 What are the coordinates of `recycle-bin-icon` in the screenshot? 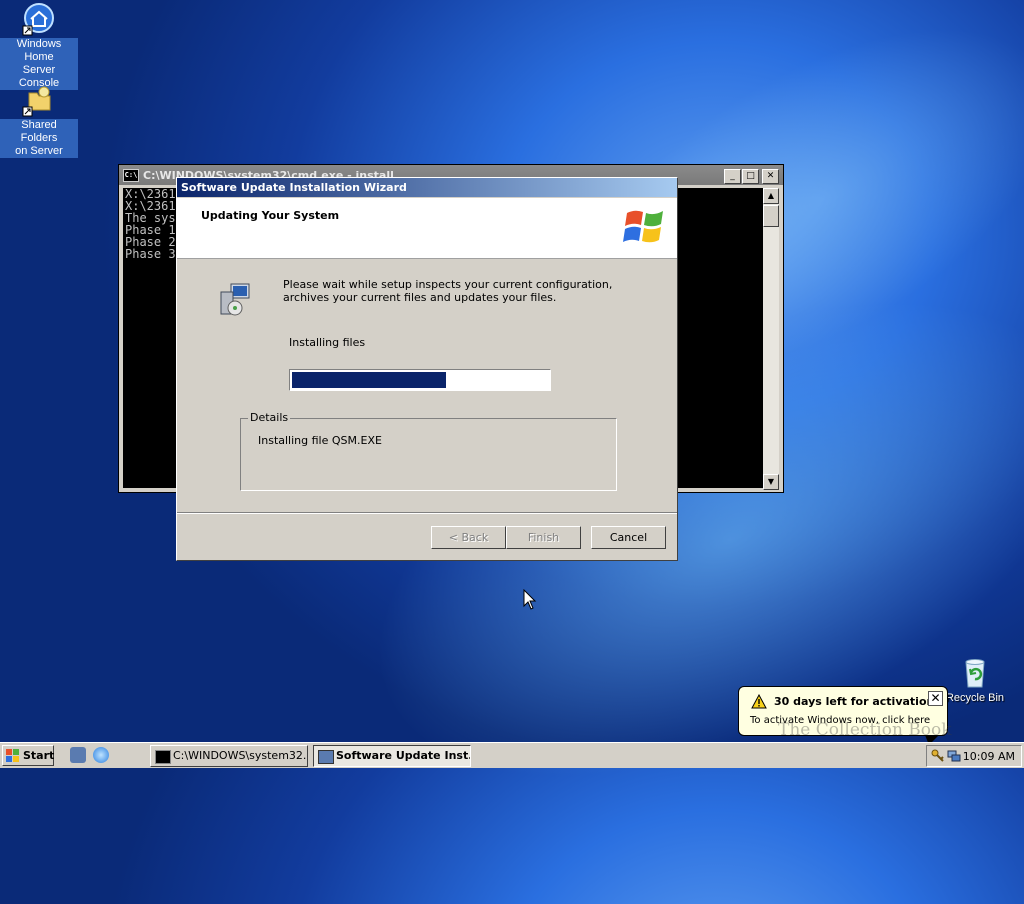 It's located at (975, 673).